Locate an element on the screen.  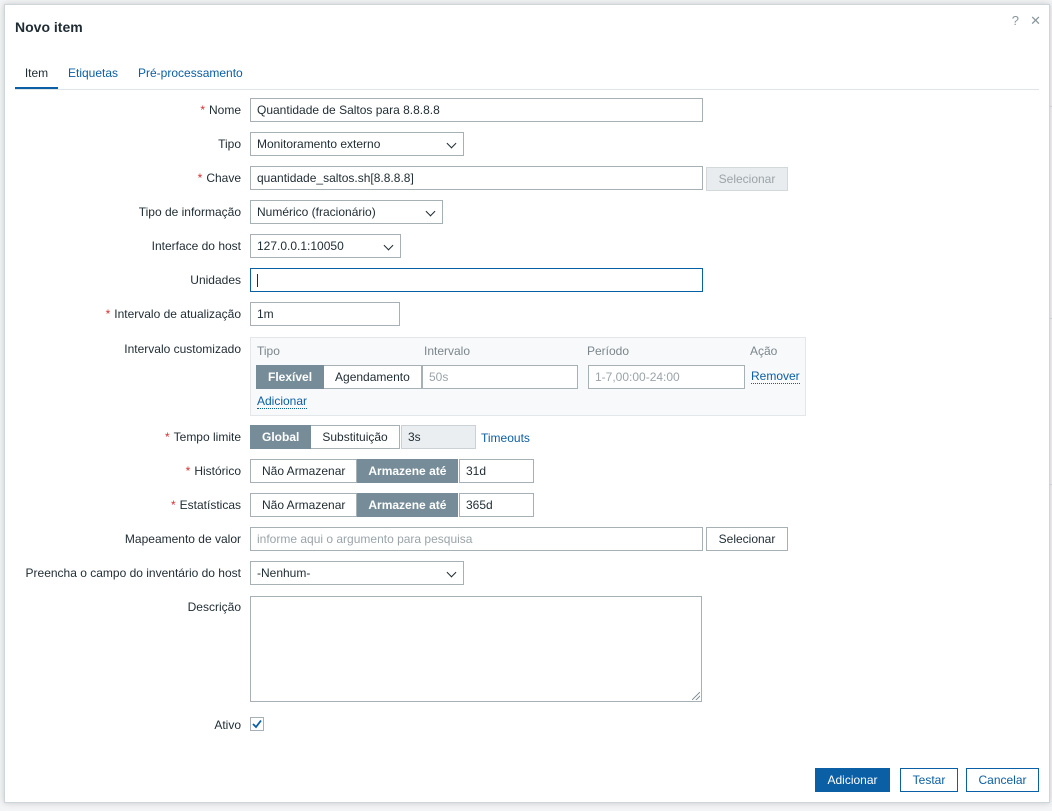
inventario-value: -Nenhum- is located at coordinates (284, 573).